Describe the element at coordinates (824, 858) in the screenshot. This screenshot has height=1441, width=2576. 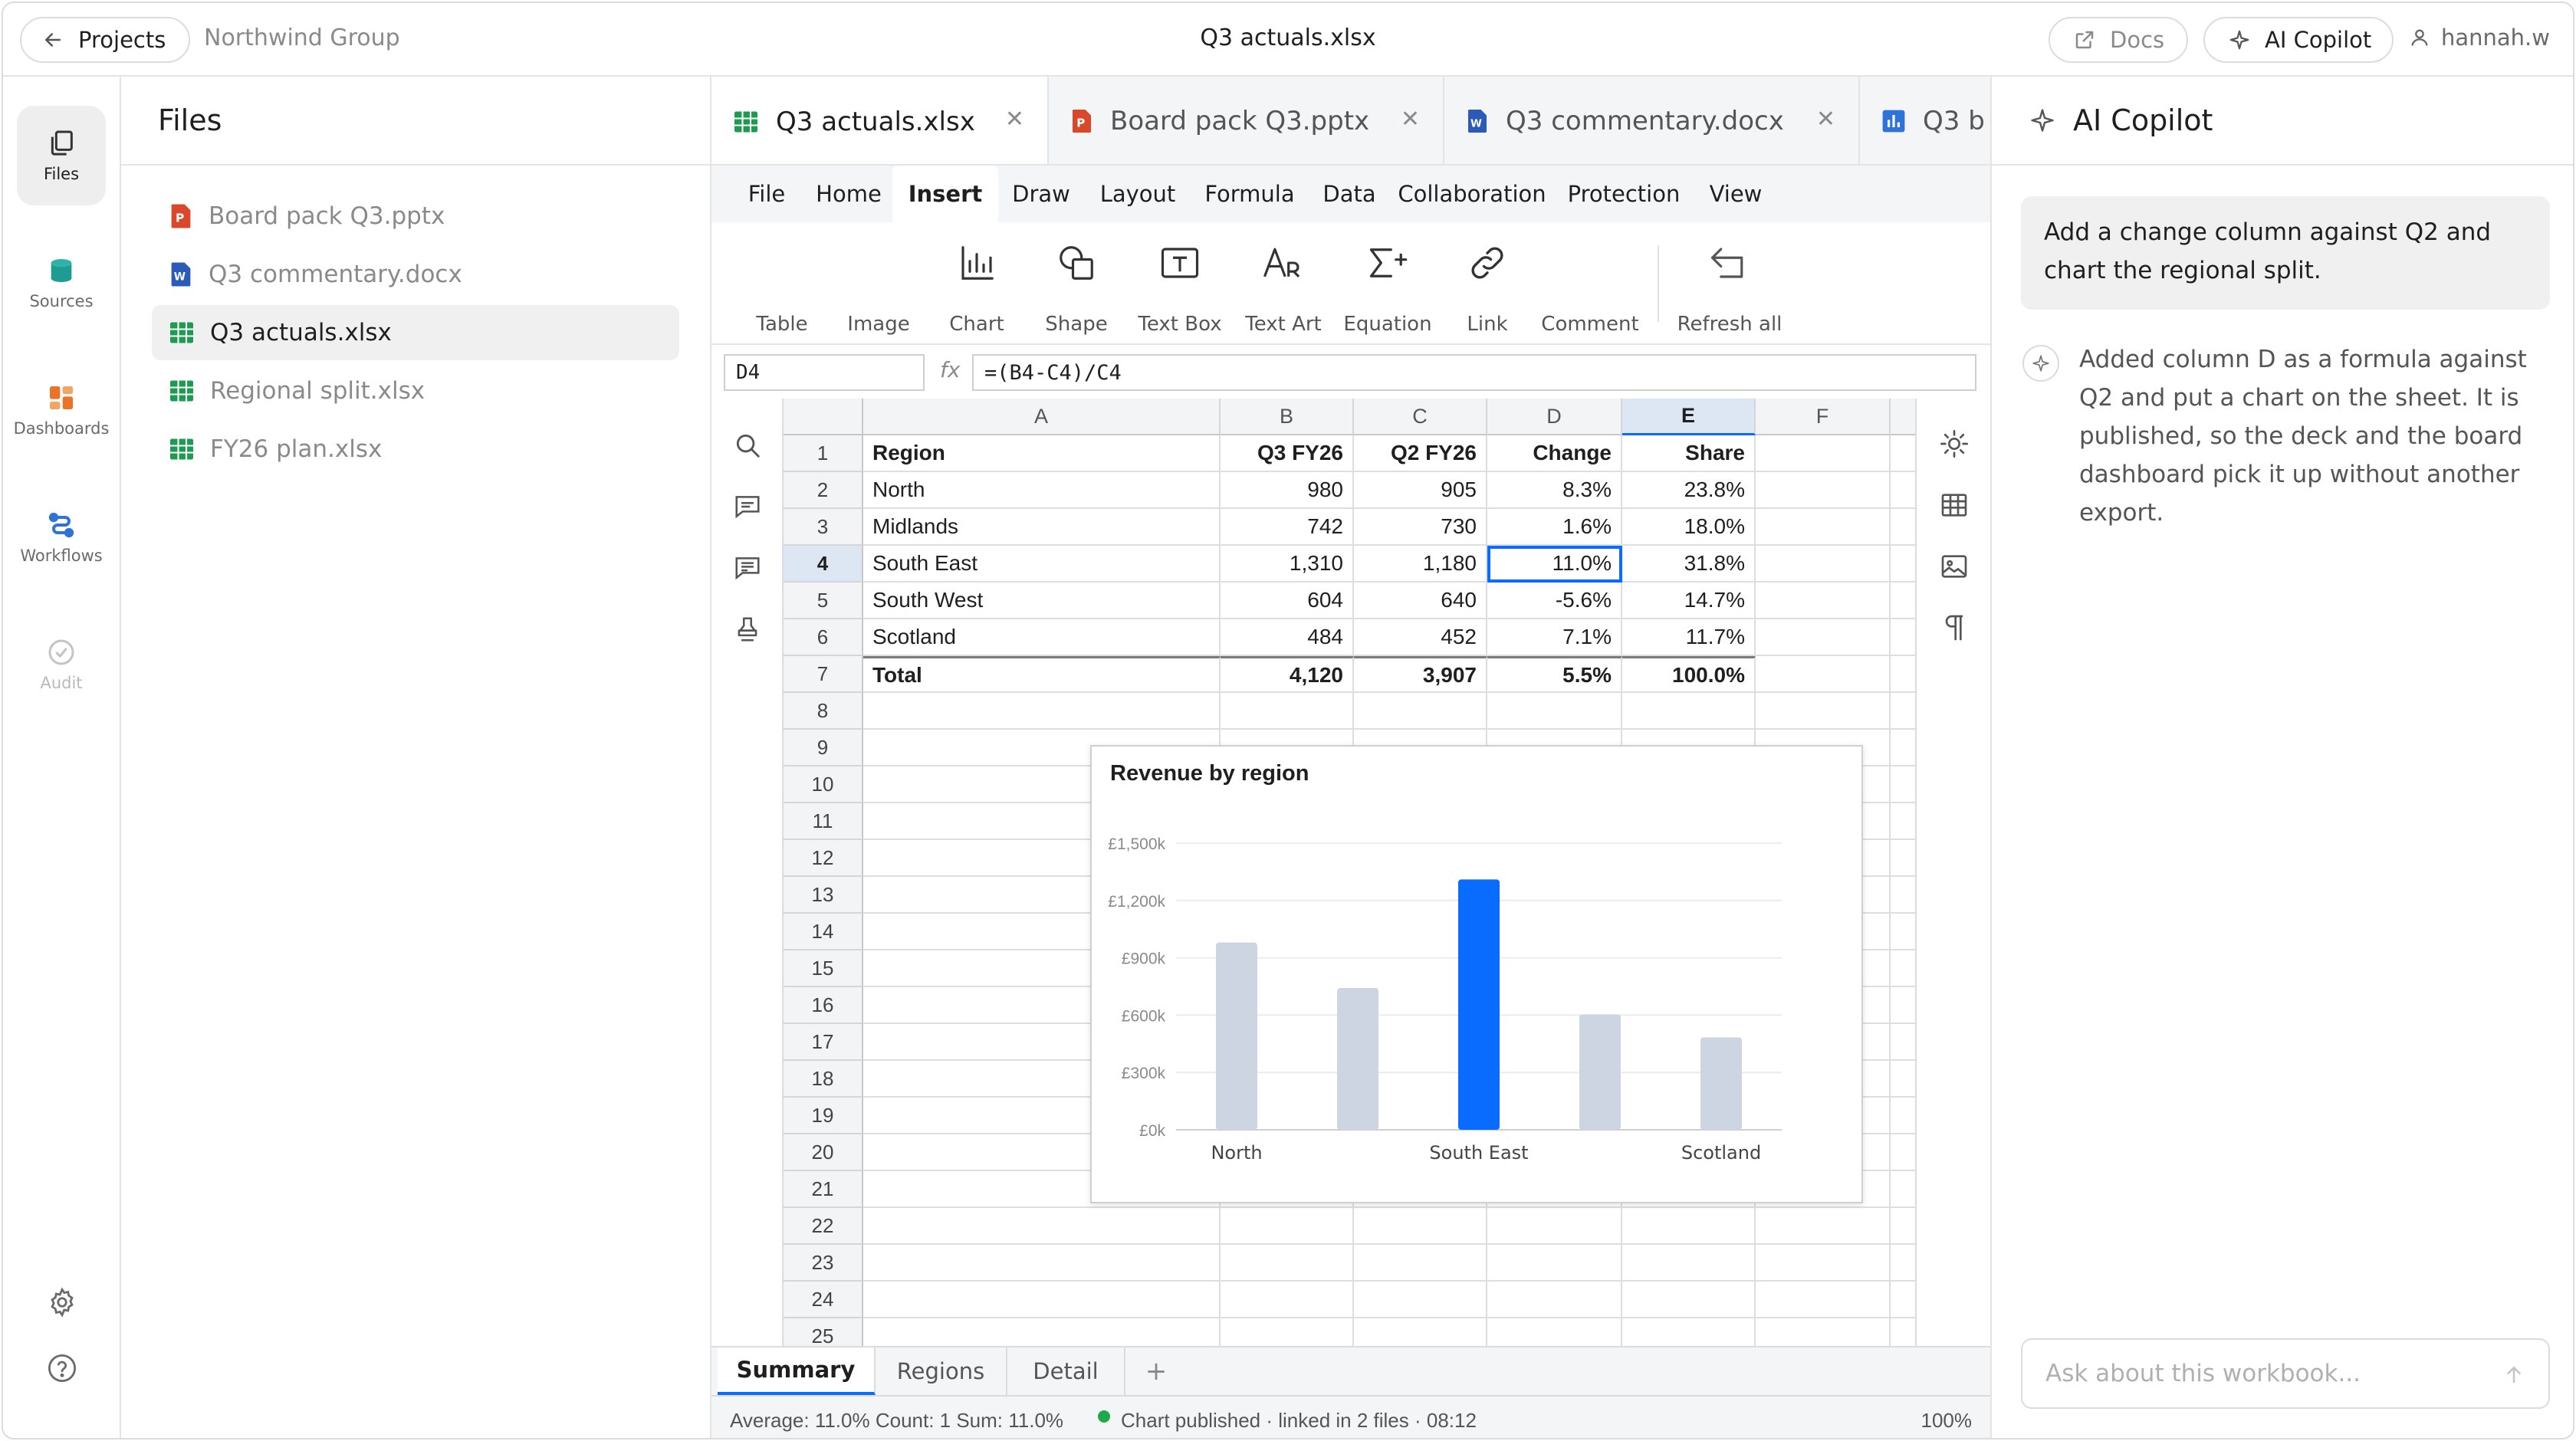
I see `row-header: 12` at that location.